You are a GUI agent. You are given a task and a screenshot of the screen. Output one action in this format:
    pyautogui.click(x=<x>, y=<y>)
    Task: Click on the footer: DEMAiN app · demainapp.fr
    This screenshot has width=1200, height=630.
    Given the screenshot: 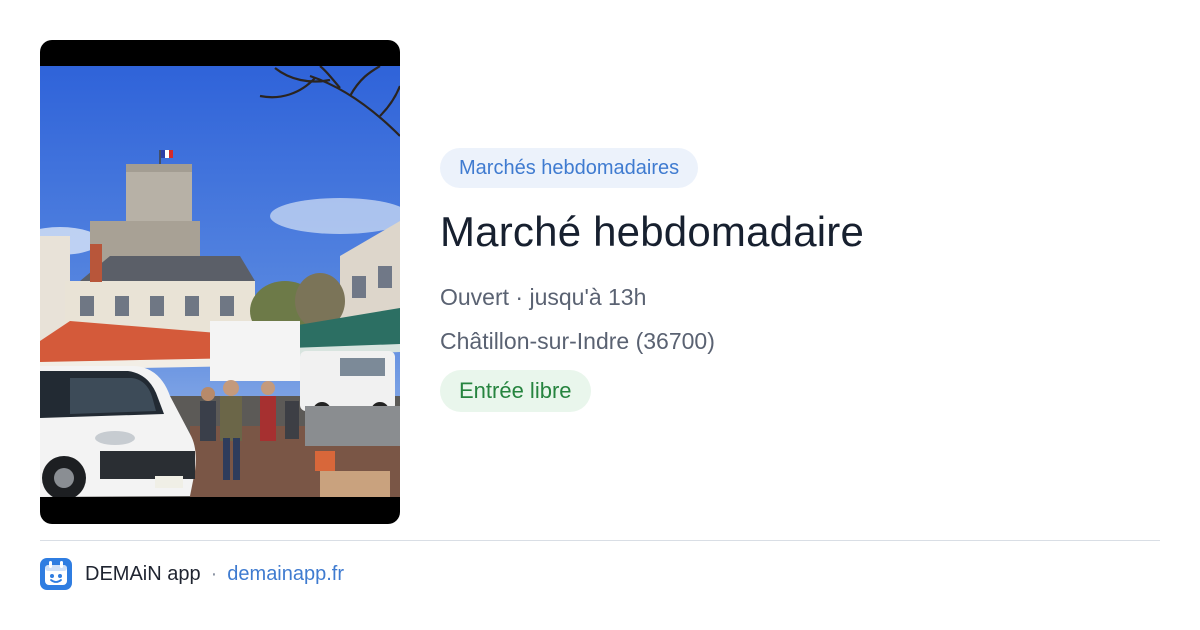 What is the action you would take?
    pyautogui.click(x=192, y=574)
    